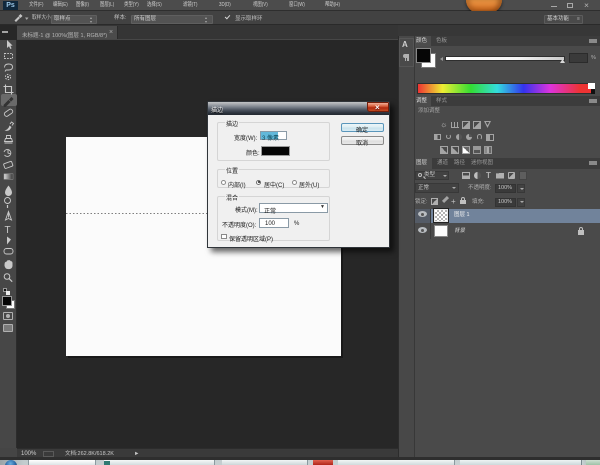 The image size is (600, 465). What do you see at coordinates (8, 230) in the screenshot?
I see `svg-text: T` at bounding box center [8, 230].